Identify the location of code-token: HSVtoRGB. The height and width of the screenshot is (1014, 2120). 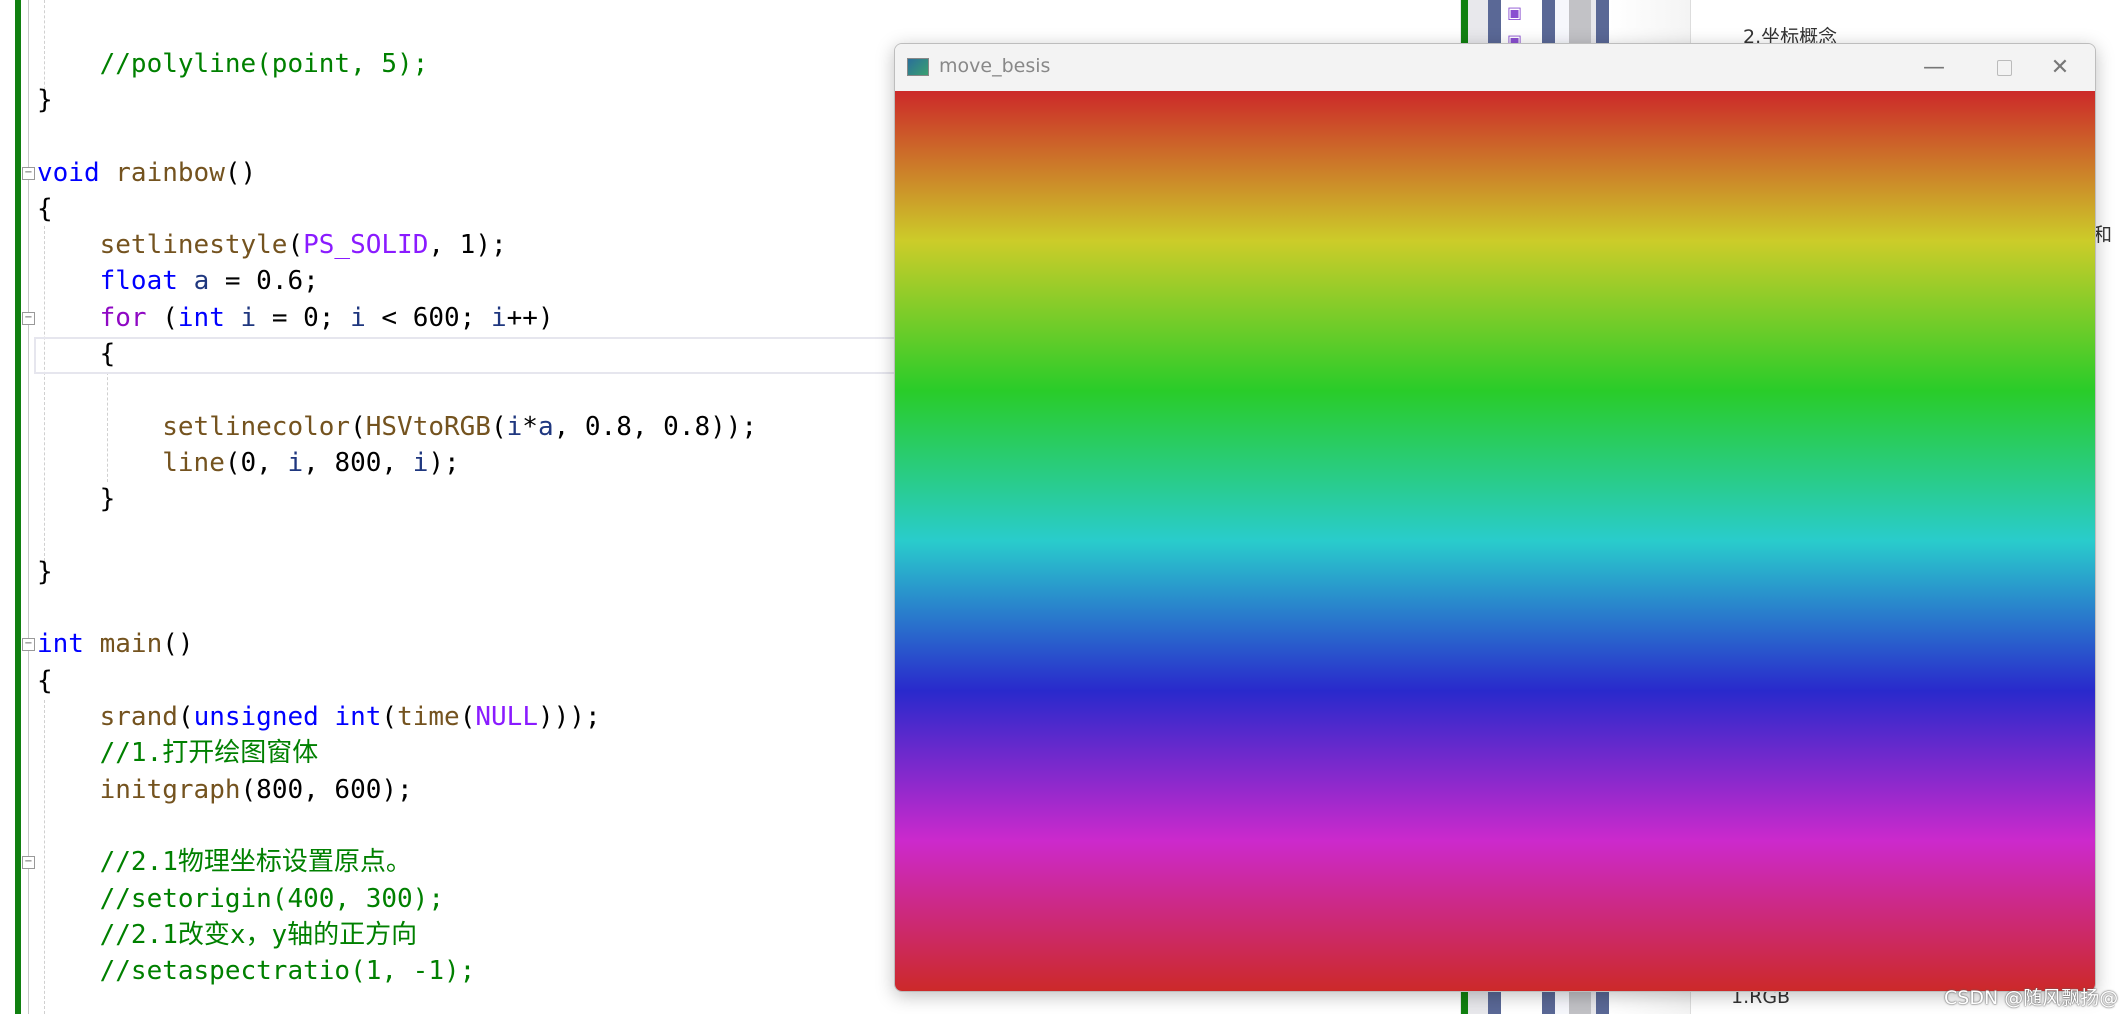
(428, 426).